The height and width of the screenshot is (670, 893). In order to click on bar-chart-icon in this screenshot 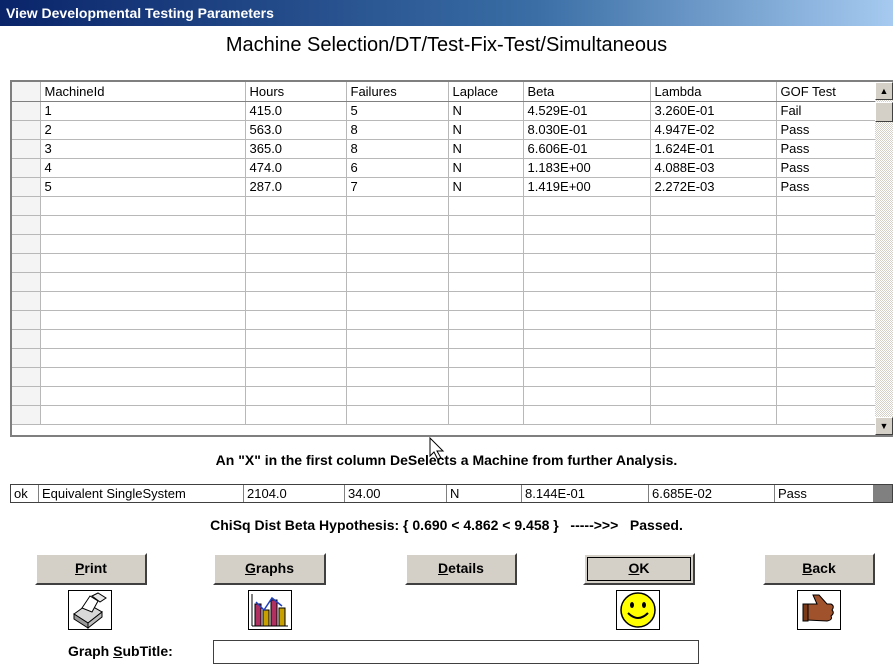, I will do `click(270, 610)`.